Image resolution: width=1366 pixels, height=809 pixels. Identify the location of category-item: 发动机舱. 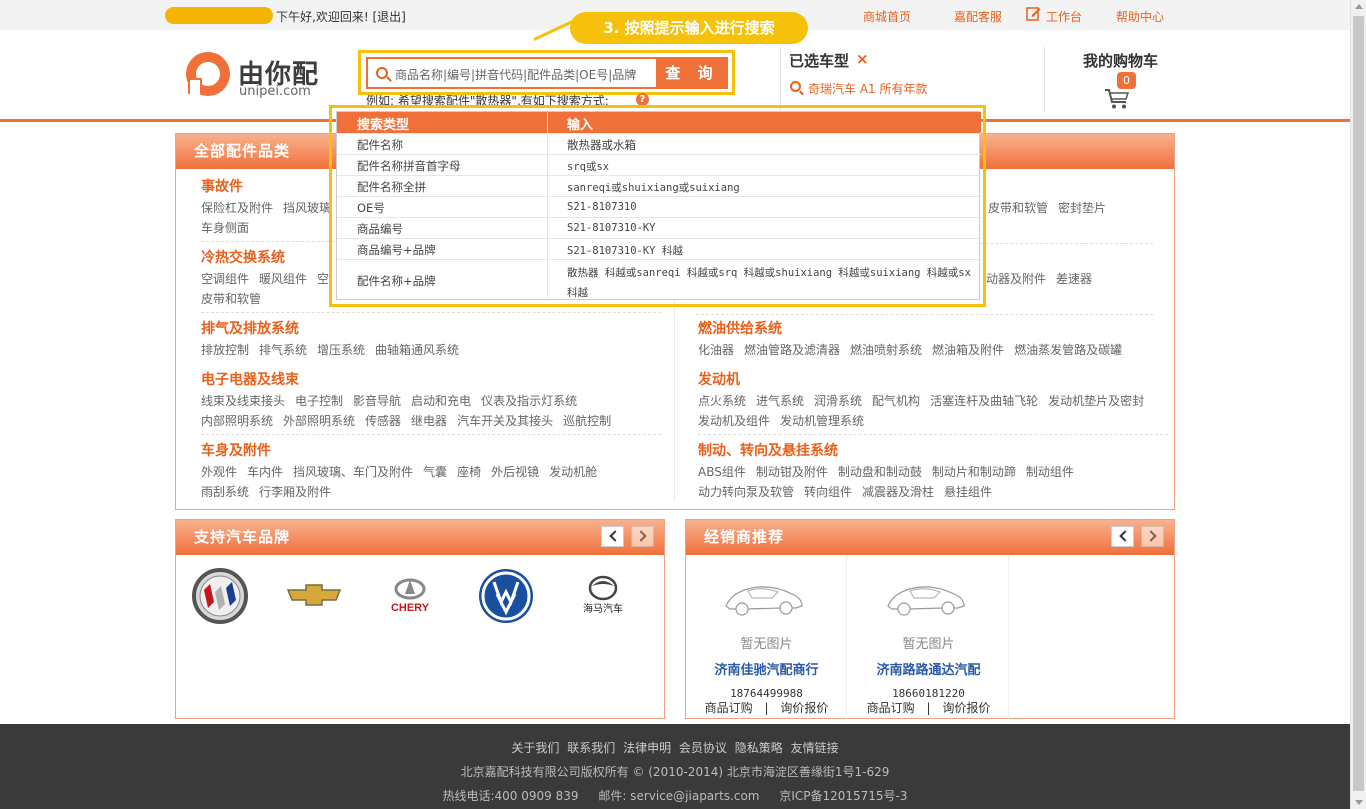
(573, 472).